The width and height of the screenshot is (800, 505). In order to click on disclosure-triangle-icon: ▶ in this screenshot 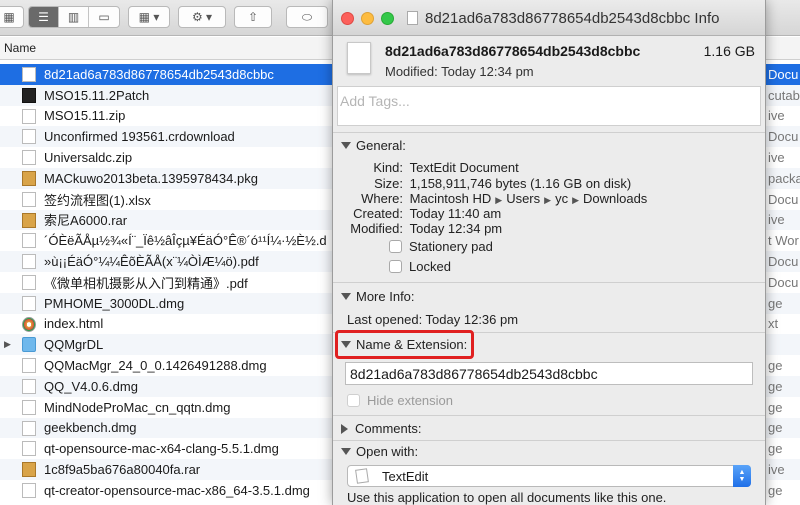, I will do `click(7, 344)`.